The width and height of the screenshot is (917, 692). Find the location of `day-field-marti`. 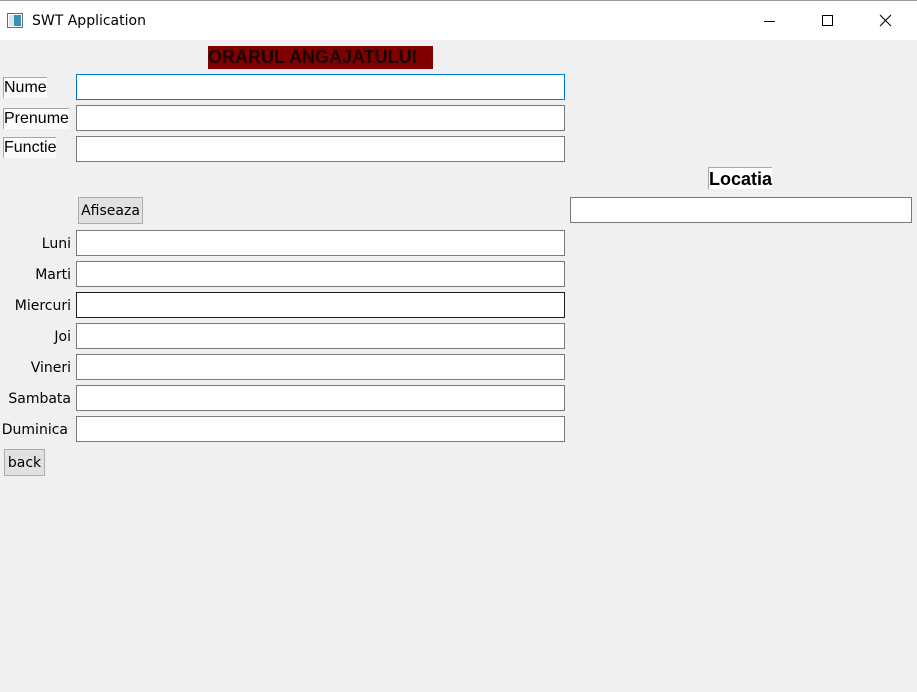

day-field-marti is located at coordinates (320, 274).